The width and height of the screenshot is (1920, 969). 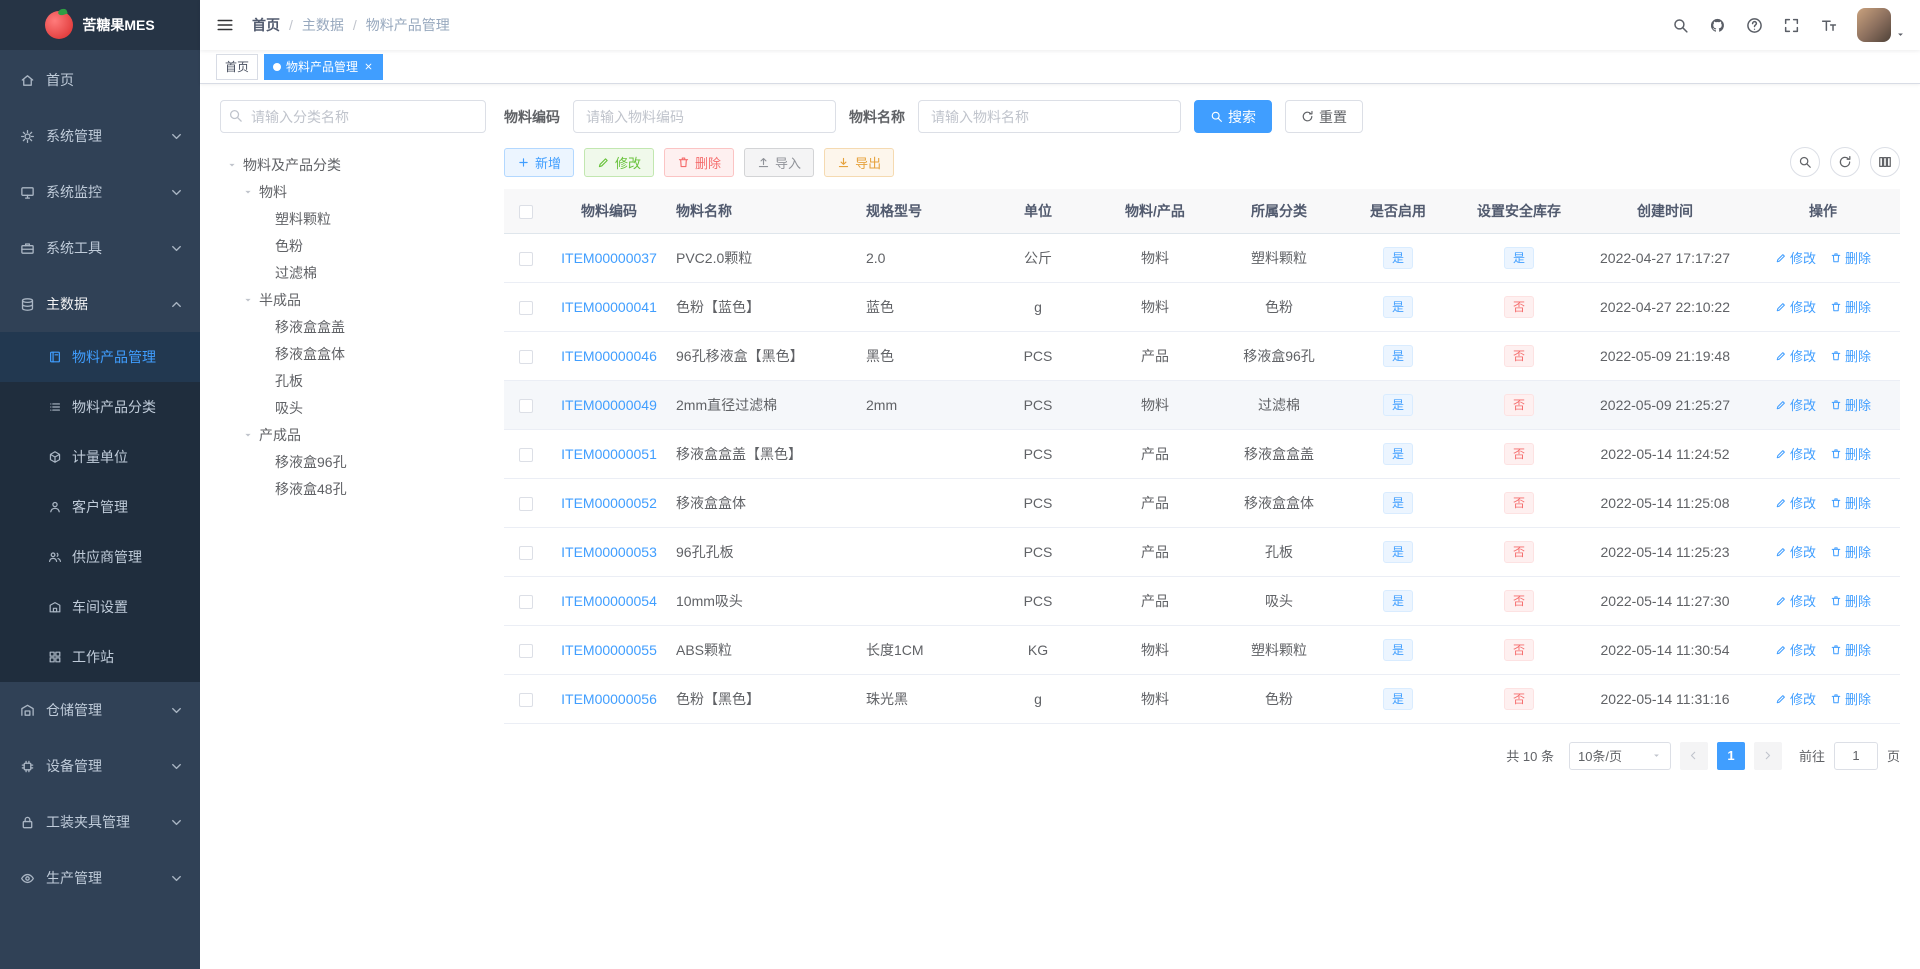 What do you see at coordinates (1717, 25) in the screenshot?
I see `navbar-github-button` at bounding box center [1717, 25].